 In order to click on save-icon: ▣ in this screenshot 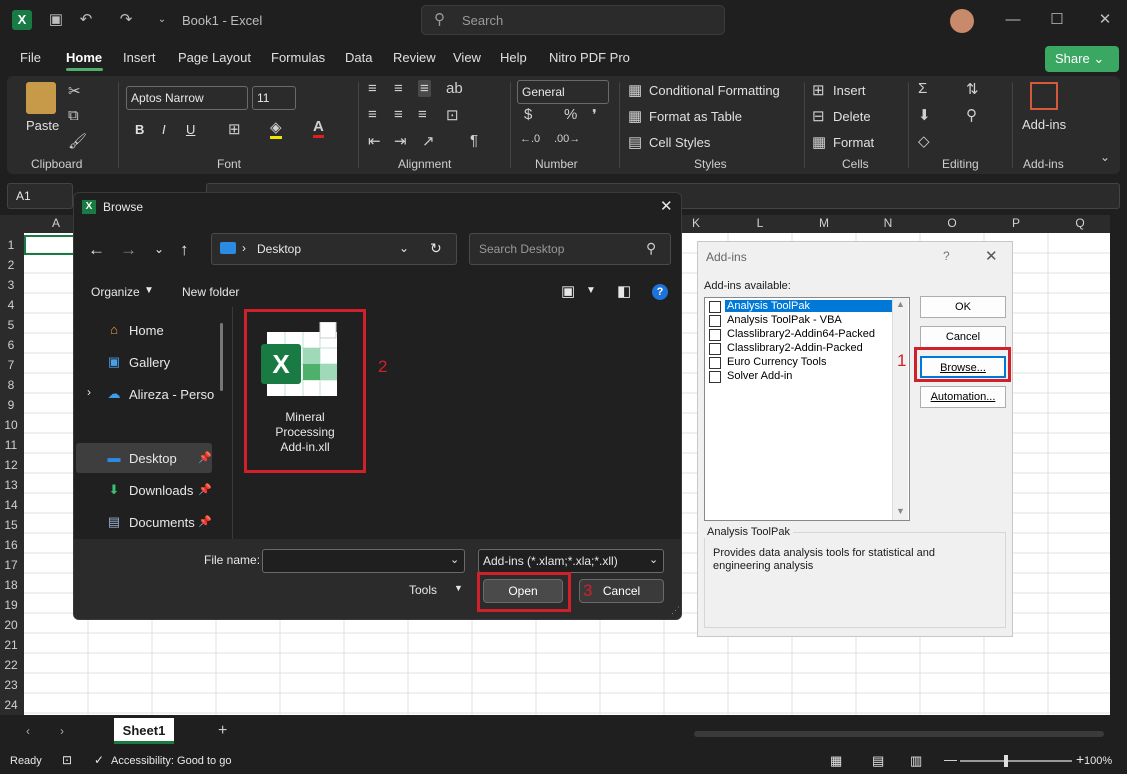, I will do `click(56, 20)`.